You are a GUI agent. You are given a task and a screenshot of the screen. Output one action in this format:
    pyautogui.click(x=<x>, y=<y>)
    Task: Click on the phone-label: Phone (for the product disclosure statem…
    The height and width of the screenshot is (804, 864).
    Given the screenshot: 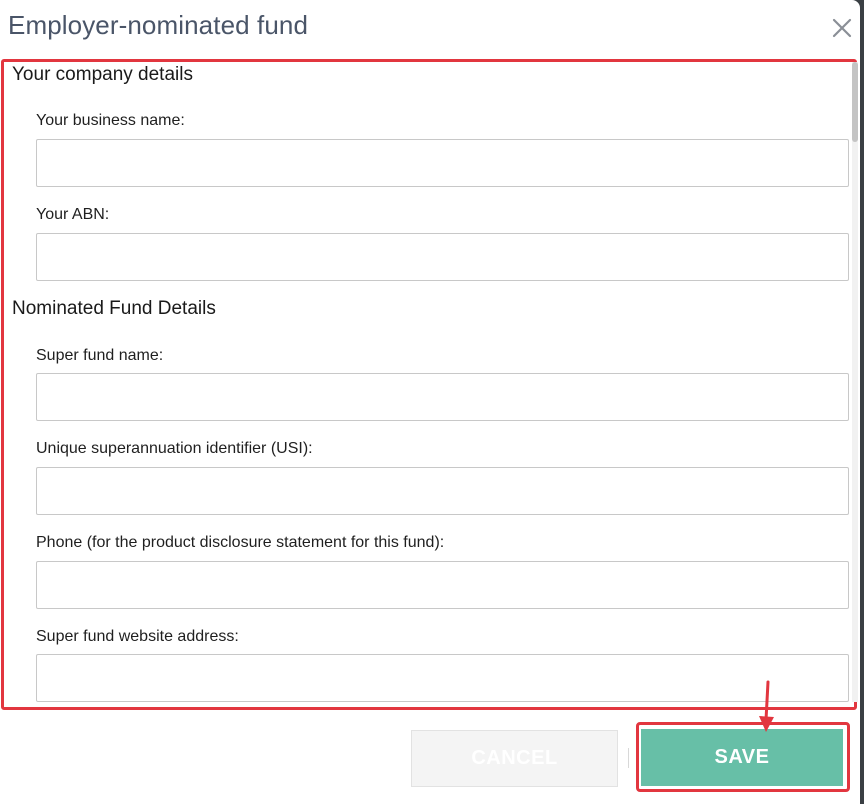 What is the action you would take?
    pyautogui.click(x=240, y=542)
    